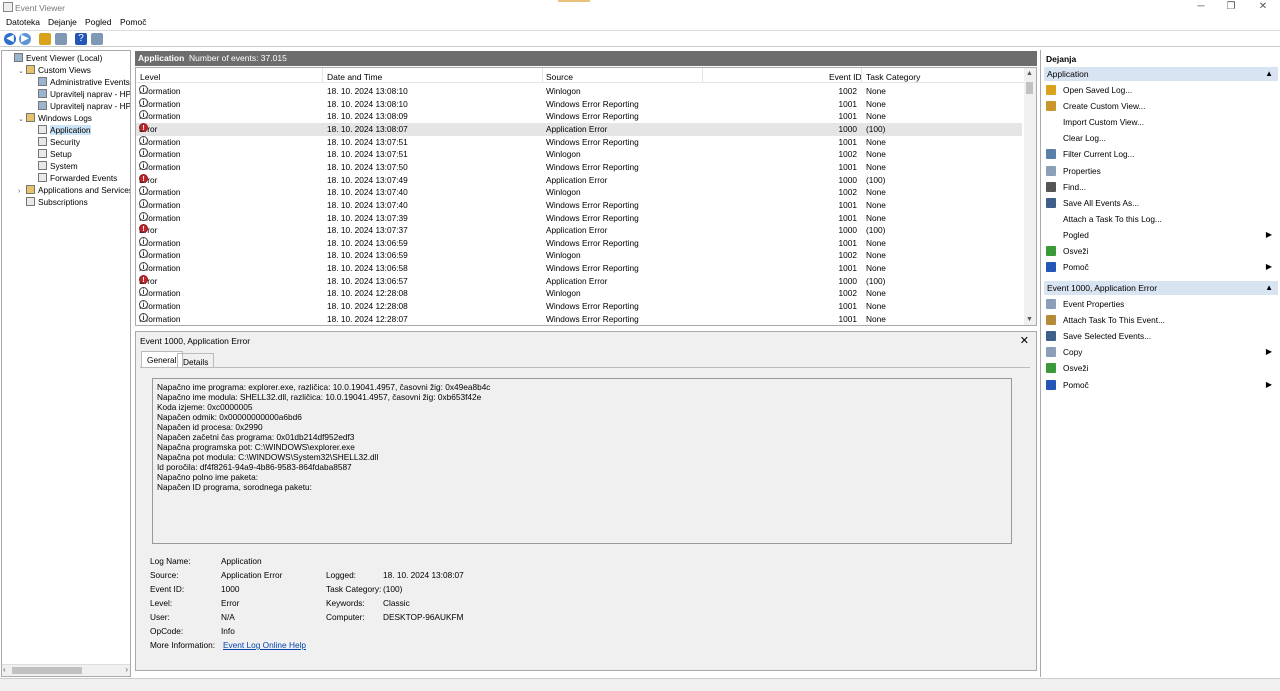 This screenshot has height=691, width=1280. Describe the element at coordinates (210, 427) in the screenshot. I see `description-line: Napačen id procesa: 0x2990` at that location.